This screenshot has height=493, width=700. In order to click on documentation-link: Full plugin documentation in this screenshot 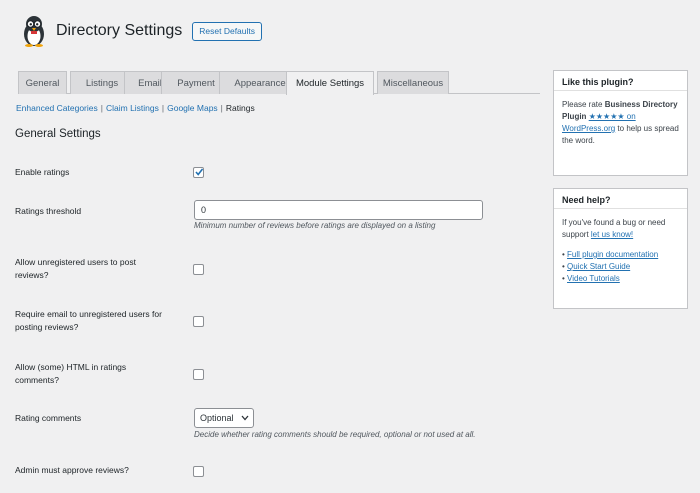, I will do `click(612, 254)`.